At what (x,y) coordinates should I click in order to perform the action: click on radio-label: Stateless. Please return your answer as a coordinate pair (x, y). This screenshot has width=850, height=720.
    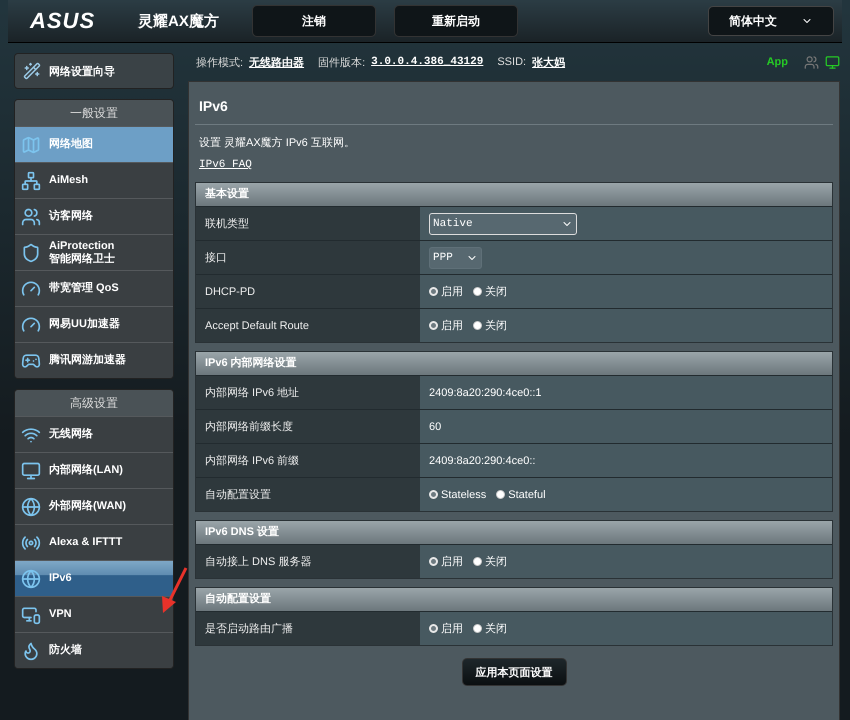
    Looking at the image, I should click on (463, 494).